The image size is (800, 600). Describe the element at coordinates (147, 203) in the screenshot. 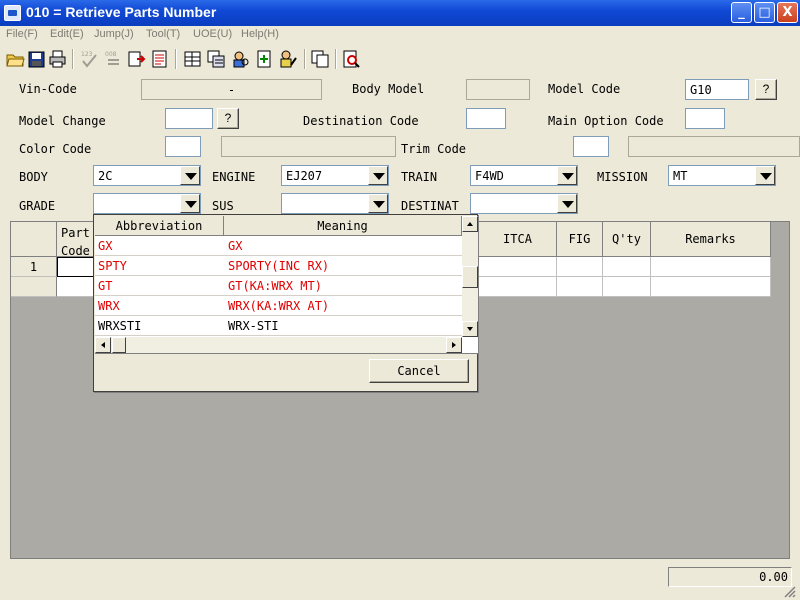

I see `grade-select` at that location.